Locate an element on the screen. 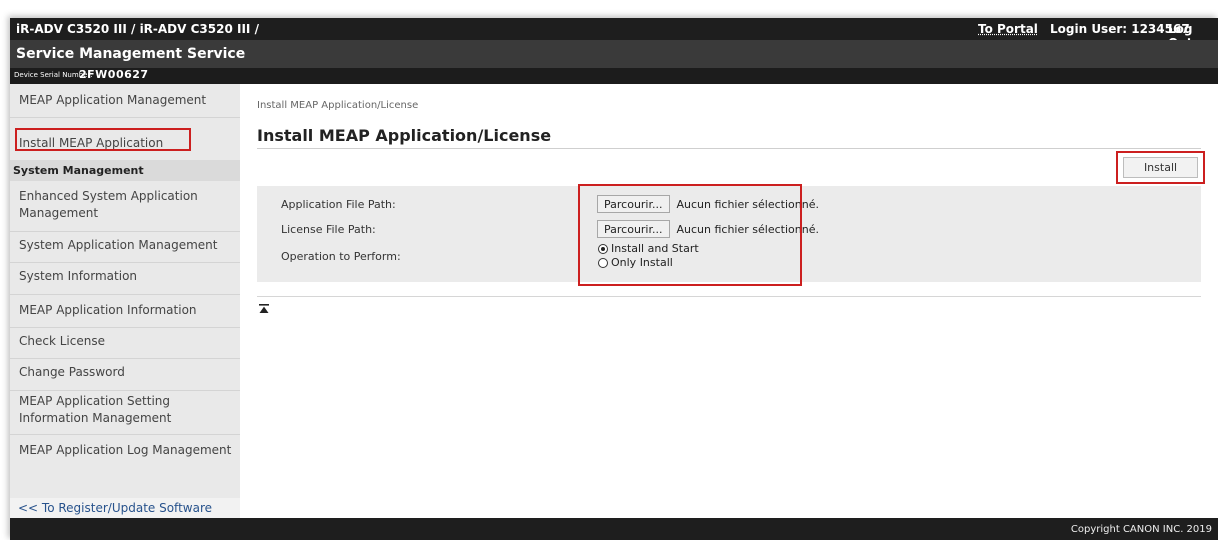 This screenshot has width=1218, height=540. highlight-box-form-inputs is located at coordinates (690, 235).